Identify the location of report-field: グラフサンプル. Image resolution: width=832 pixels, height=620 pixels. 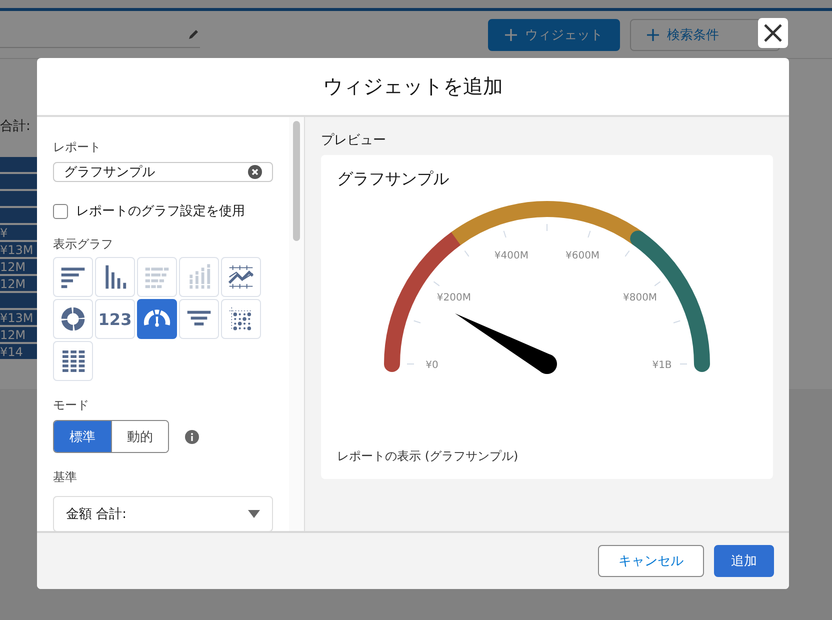
(163, 172).